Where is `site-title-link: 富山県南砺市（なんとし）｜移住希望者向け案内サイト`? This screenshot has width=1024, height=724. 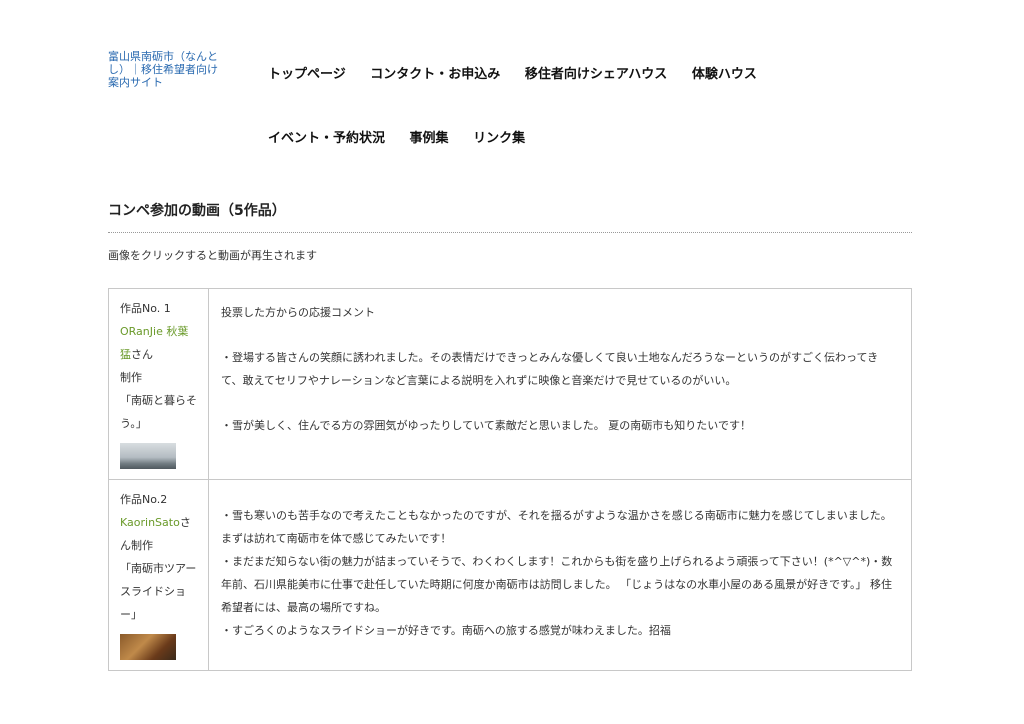 site-title-link: 富山県南砺市（なんとし）｜移住希望者向け案内サイト is located at coordinates (166, 69).